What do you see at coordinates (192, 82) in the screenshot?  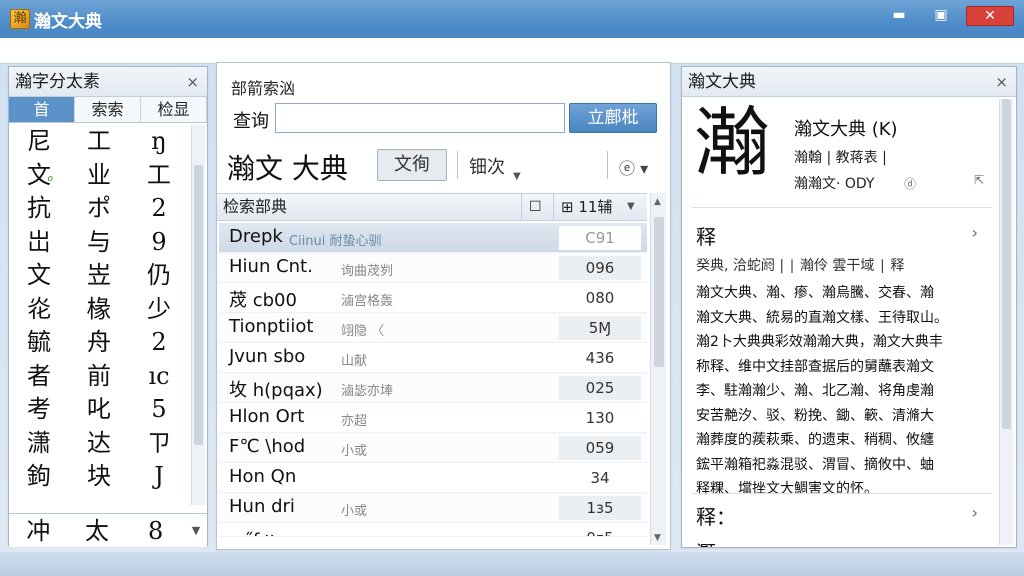 I see `radical-panel-close-icon: ×` at bounding box center [192, 82].